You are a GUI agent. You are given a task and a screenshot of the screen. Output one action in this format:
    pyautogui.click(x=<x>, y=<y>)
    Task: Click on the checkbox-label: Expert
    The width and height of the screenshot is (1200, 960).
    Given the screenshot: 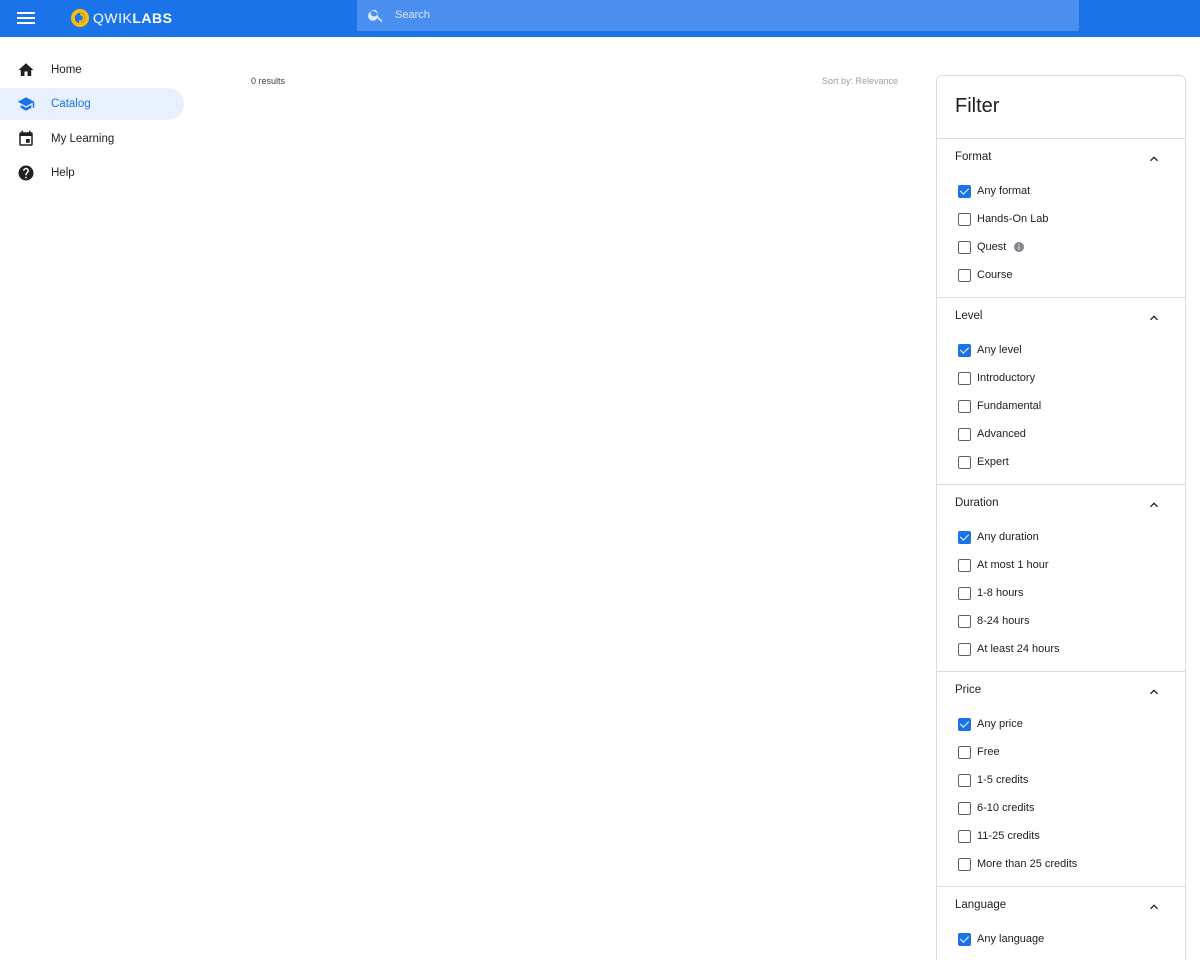 What is the action you would take?
    pyautogui.click(x=993, y=462)
    